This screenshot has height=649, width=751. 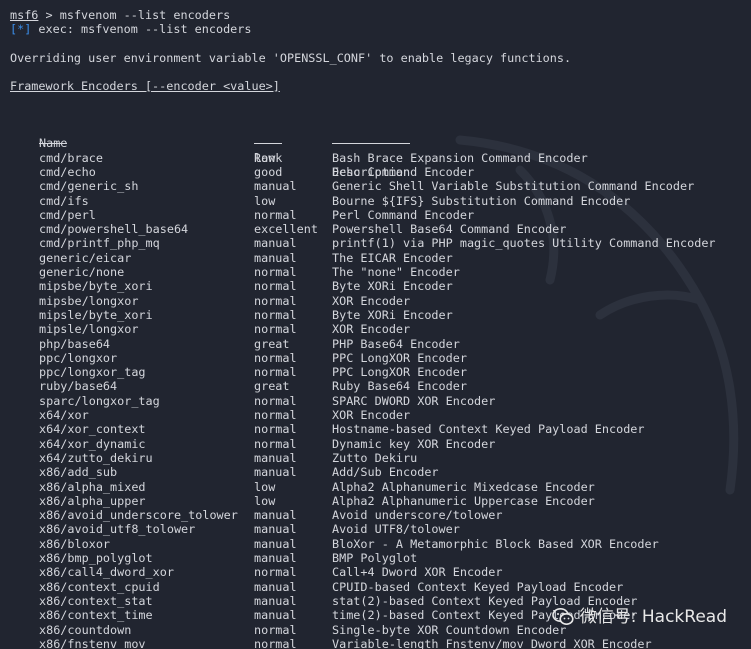 I want to click on encoder-name: sparc/longxor_tag, so click(x=99, y=400).